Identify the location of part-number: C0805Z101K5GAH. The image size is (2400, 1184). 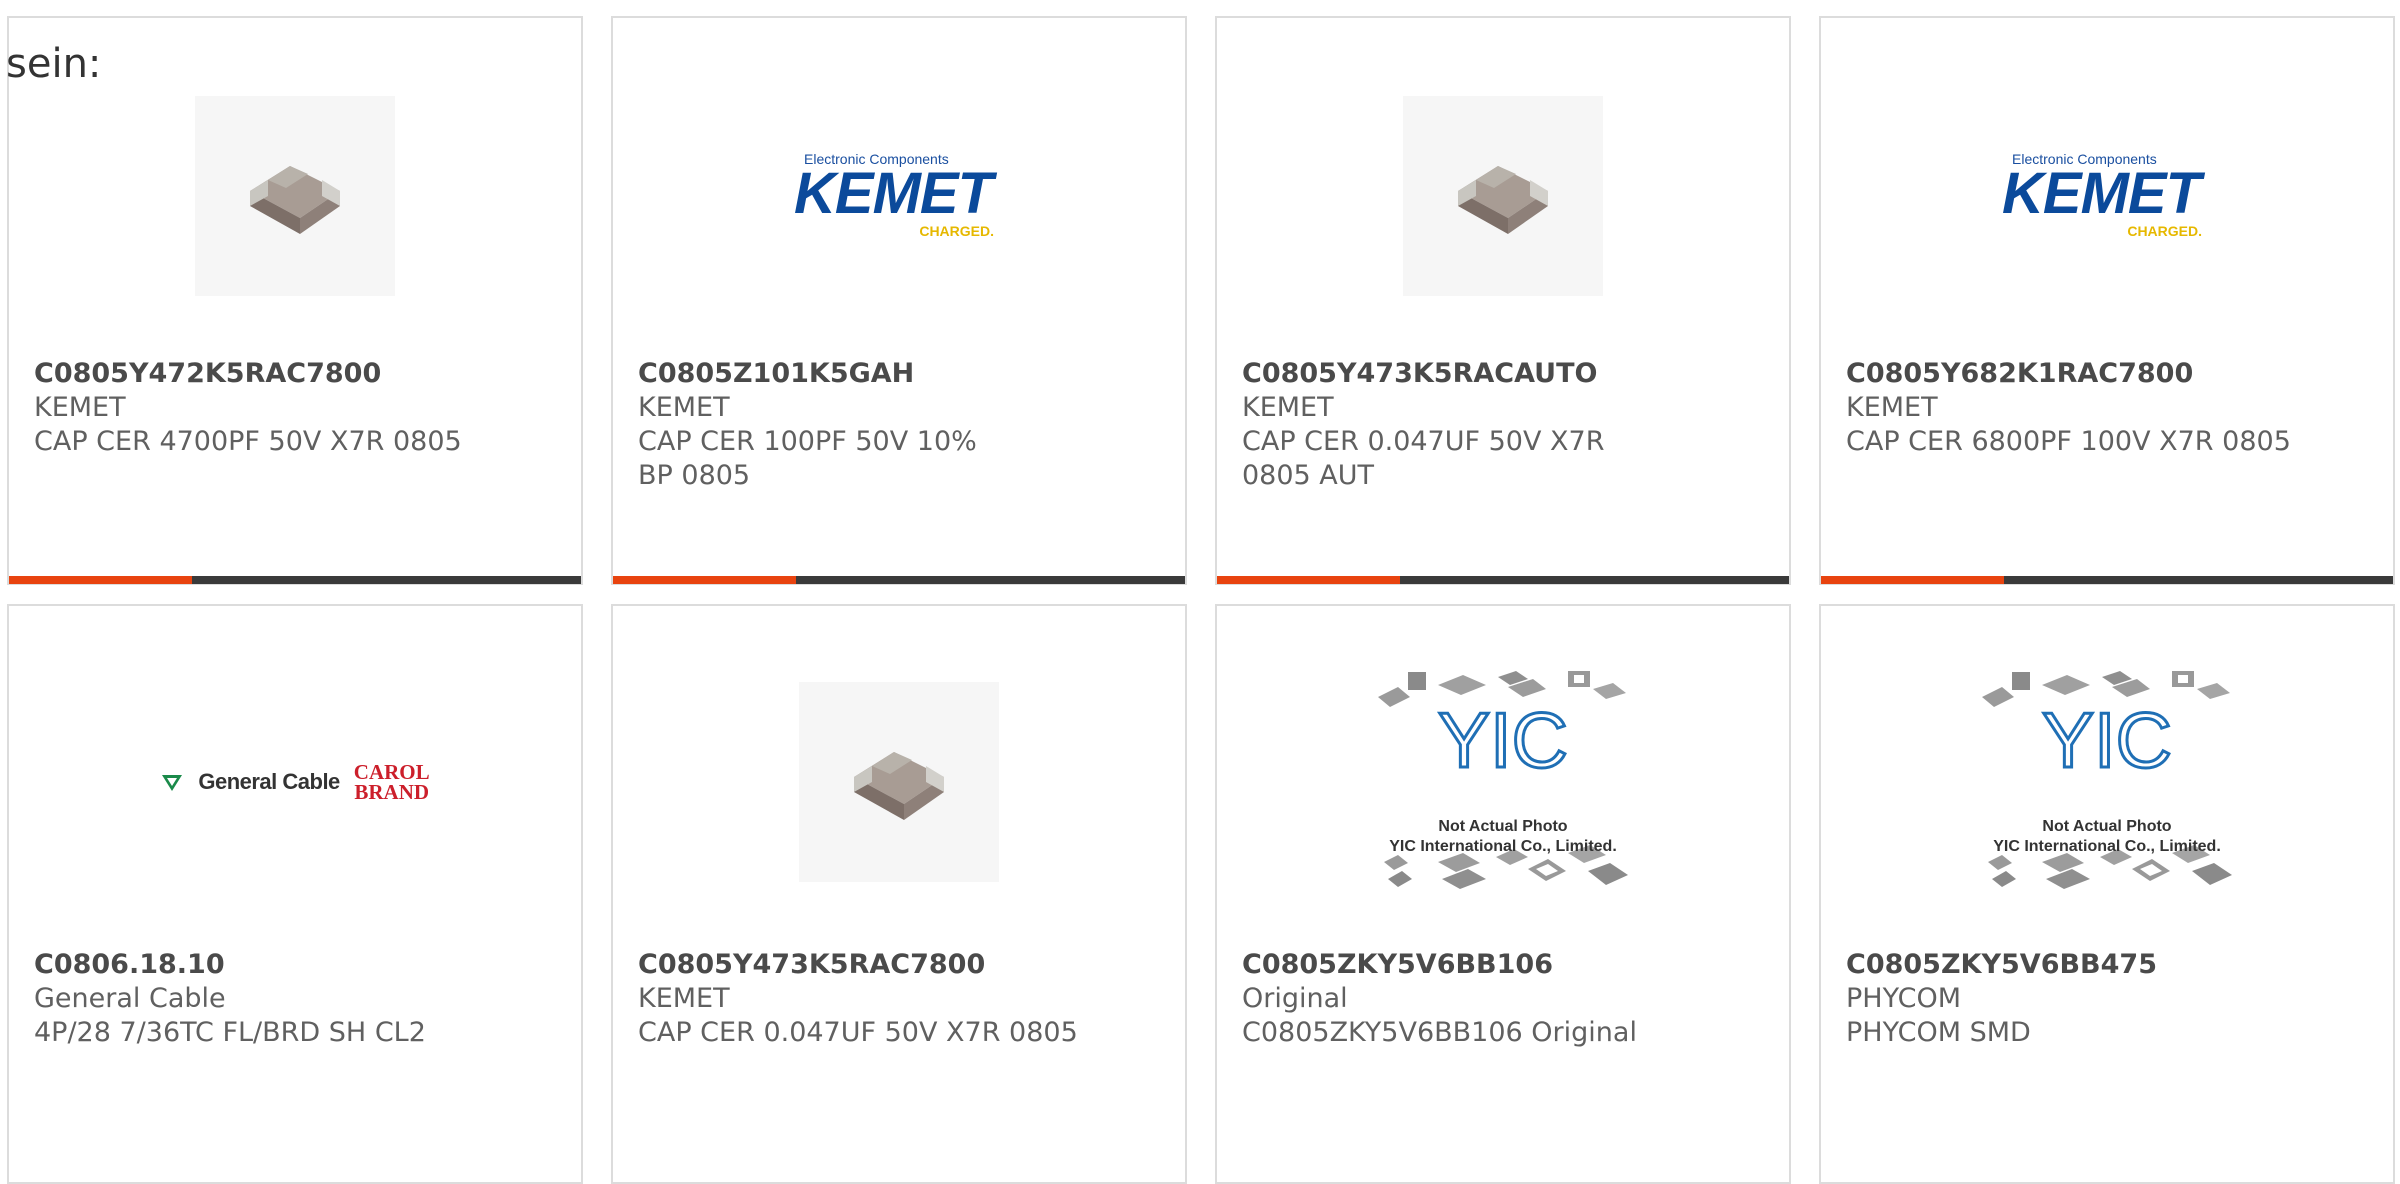
(881, 374).